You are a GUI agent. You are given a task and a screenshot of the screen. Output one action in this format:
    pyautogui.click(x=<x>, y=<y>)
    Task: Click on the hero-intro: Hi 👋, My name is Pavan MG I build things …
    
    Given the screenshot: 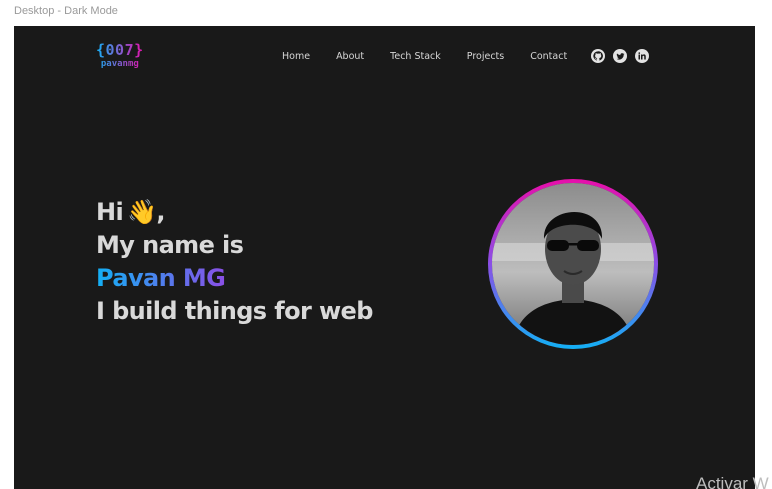 What is the action you would take?
    pyautogui.click(x=234, y=262)
    